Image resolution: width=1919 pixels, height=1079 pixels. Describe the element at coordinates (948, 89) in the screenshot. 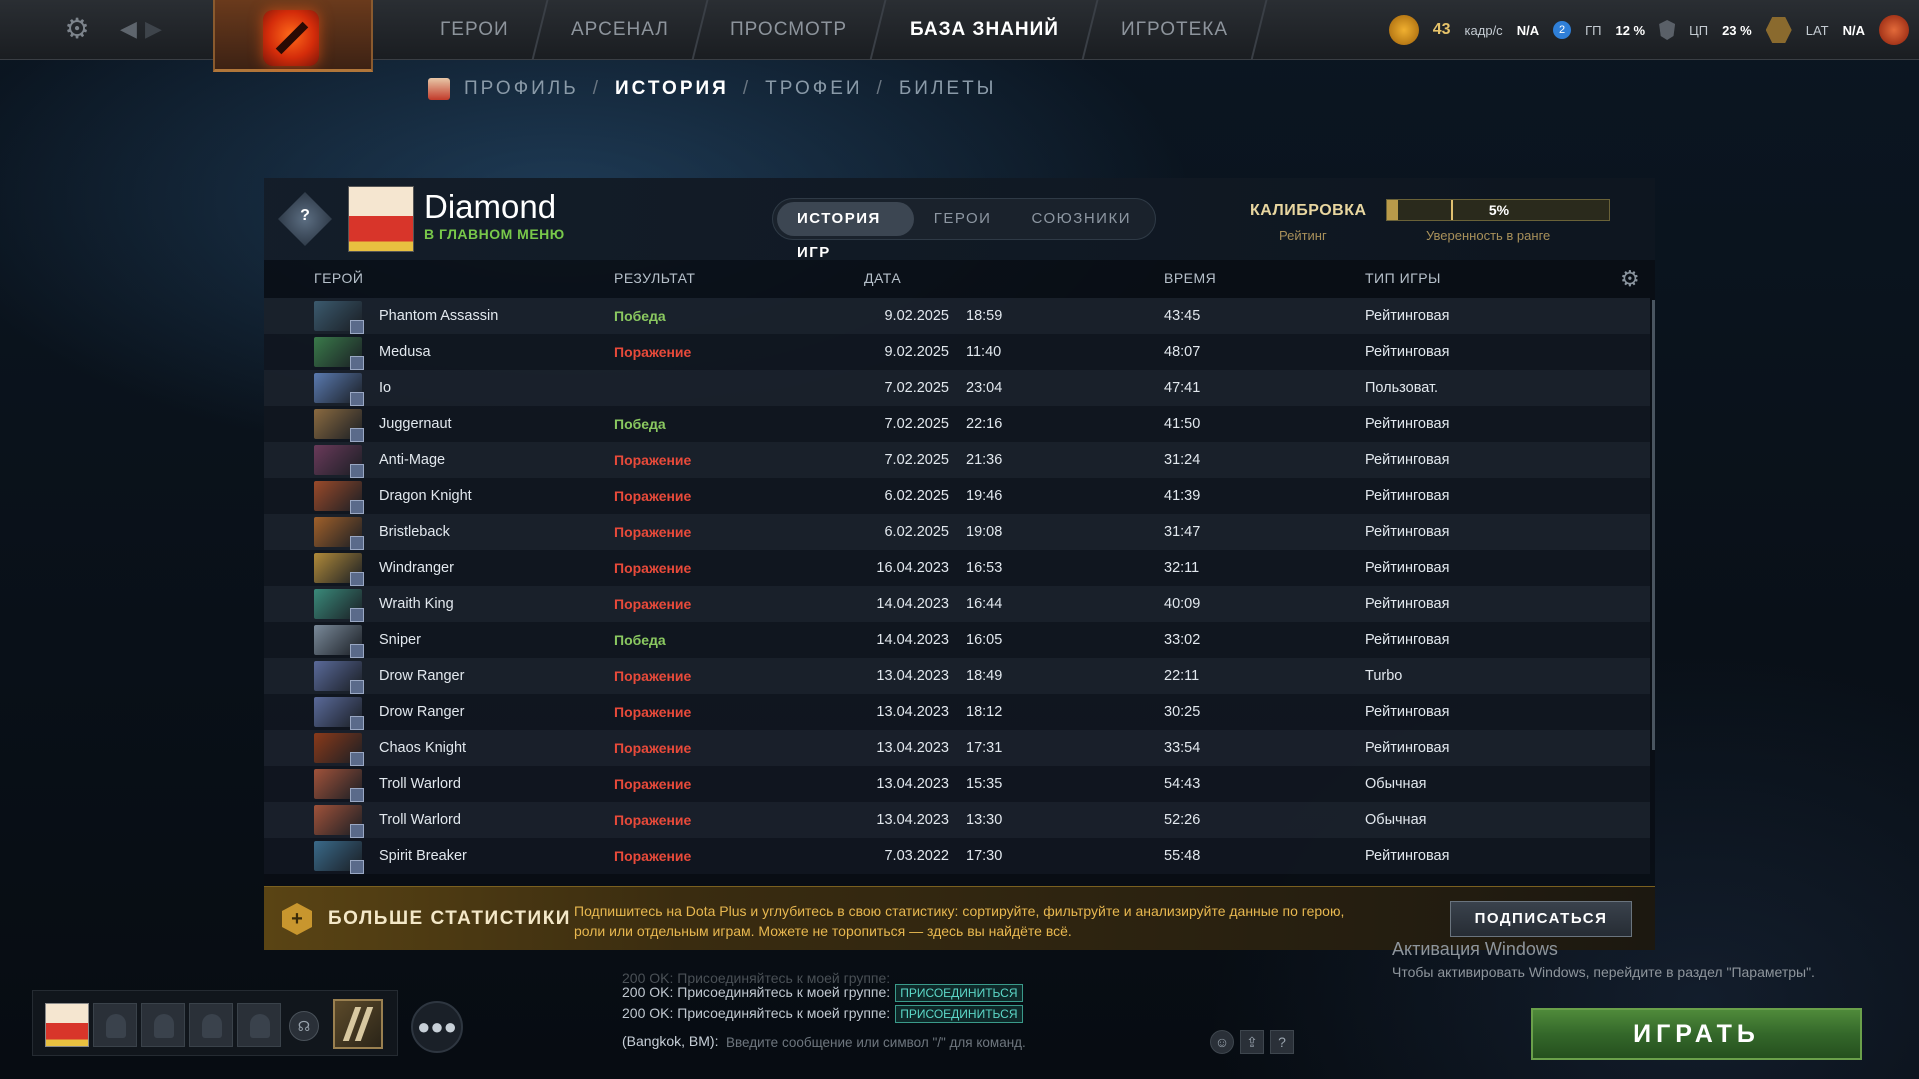

I see `subnav-tickets: БИЛЕТЫ` at that location.